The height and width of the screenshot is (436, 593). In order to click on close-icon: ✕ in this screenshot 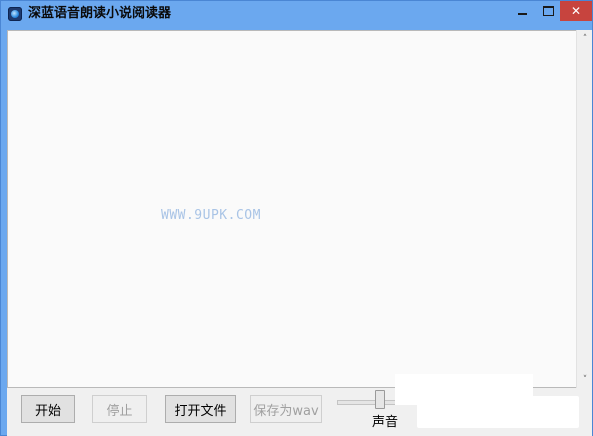, I will do `click(576, 11)`.